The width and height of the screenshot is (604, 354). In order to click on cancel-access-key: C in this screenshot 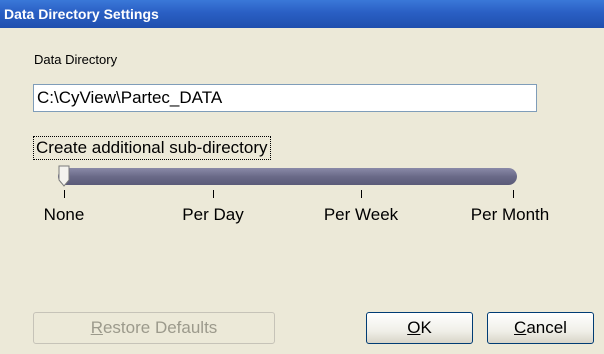, I will do `click(520, 327)`.